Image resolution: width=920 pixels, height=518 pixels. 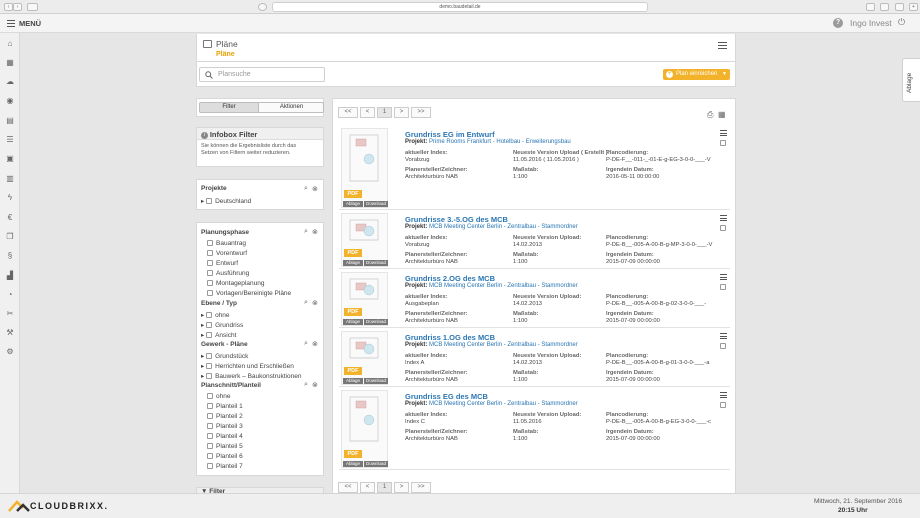 I want to click on sidebar-toggle-icon, so click(x=32, y=7).